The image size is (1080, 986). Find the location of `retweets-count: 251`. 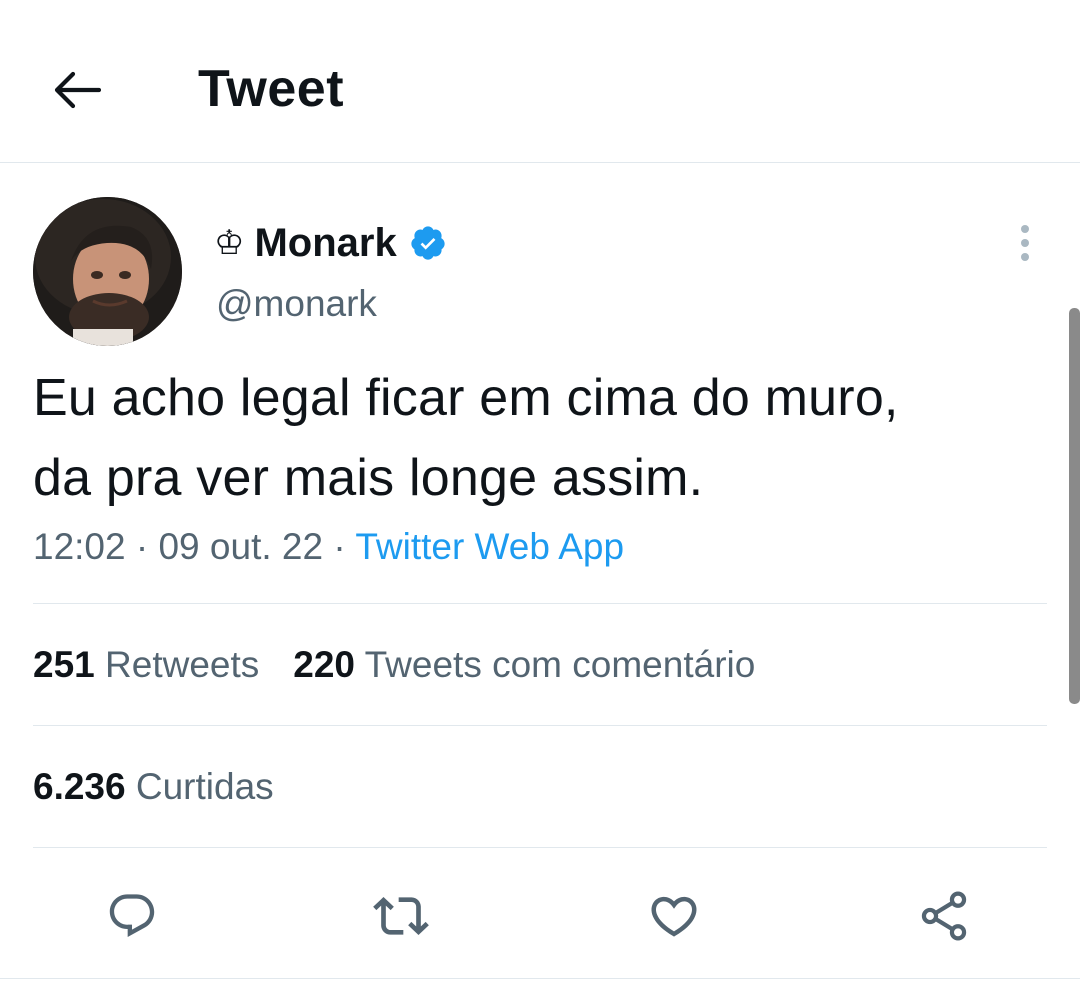

retweets-count: 251 is located at coordinates (64, 664).